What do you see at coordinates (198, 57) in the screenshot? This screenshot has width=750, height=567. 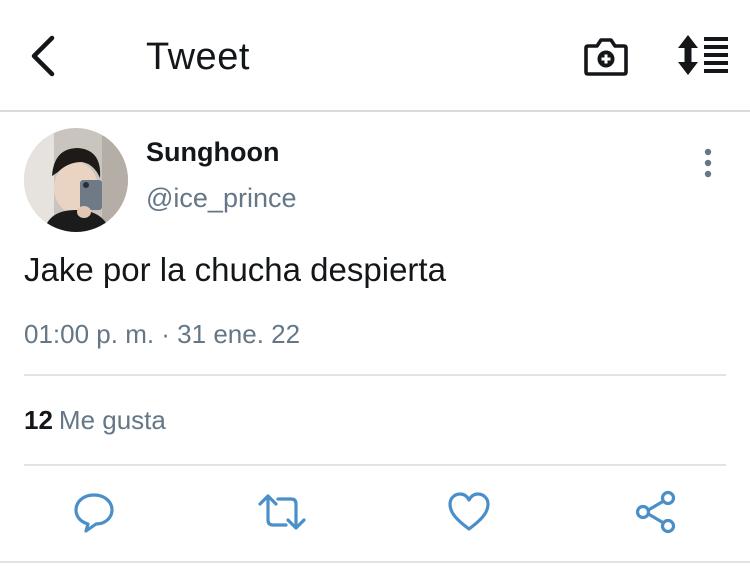 I see `page-title: Tweet` at bounding box center [198, 57].